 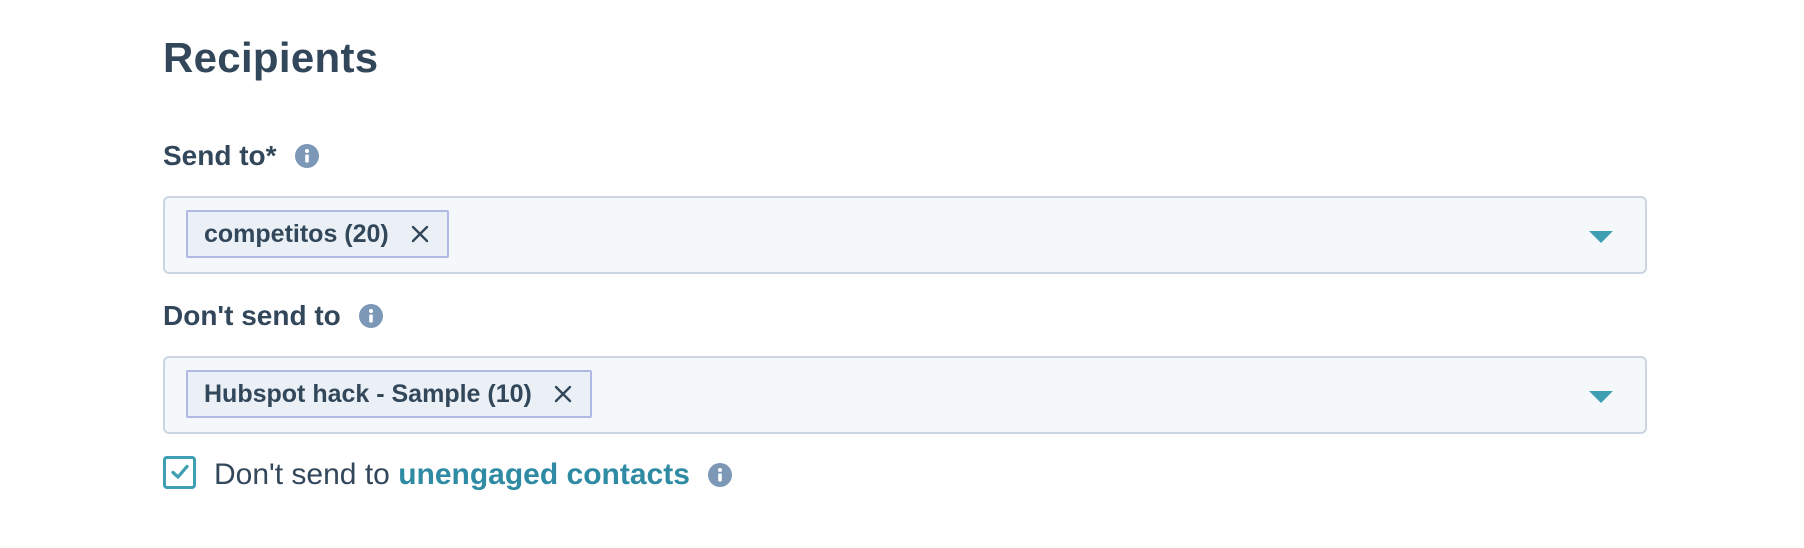 I want to click on dont-send-to-tag-label: Hubspot hack - Sample (10), so click(x=368, y=393).